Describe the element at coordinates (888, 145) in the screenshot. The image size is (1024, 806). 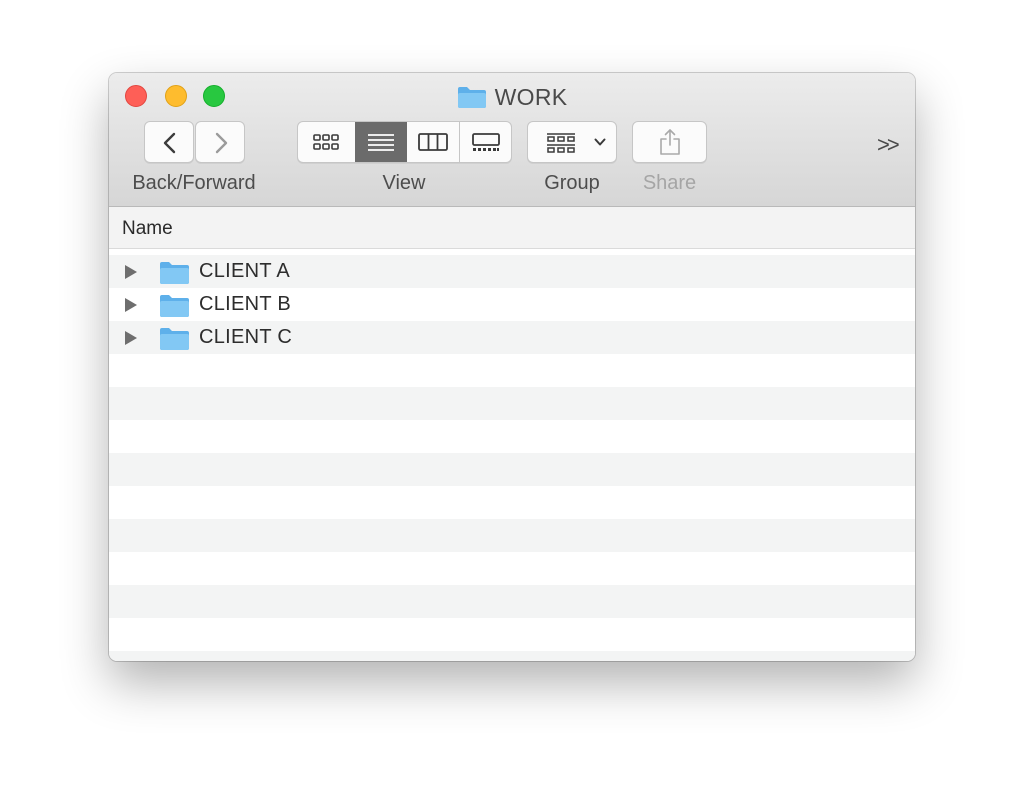
I see `toolbar-overflow-button: >>` at that location.